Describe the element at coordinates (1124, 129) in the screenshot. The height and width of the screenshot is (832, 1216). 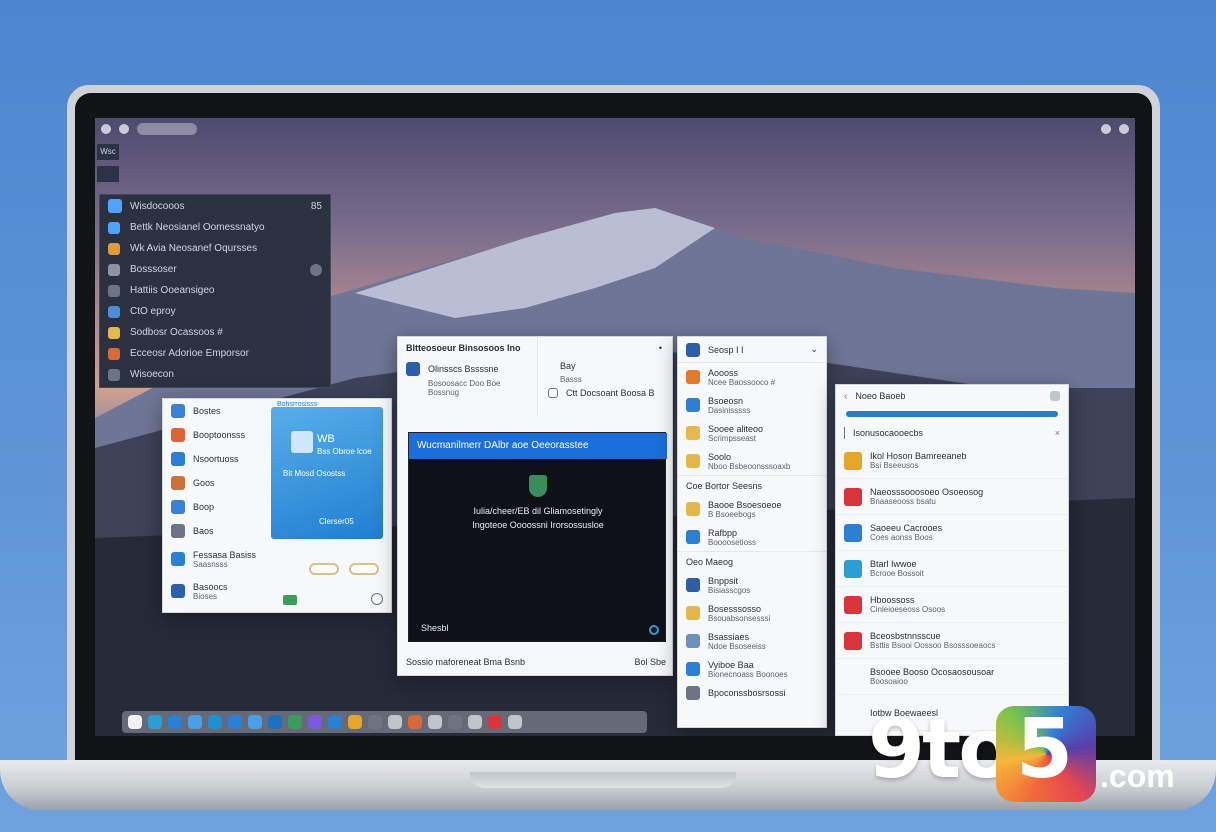
I see `control-center-icon` at that location.